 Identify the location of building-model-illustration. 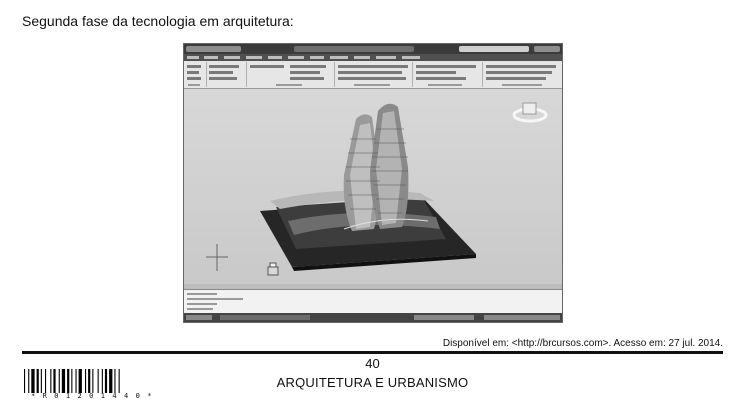
(368, 187).